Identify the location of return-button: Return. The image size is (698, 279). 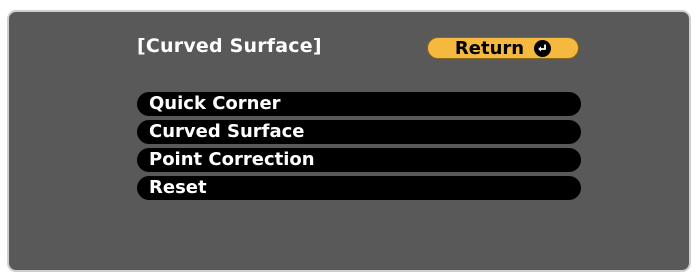
(503, 48).